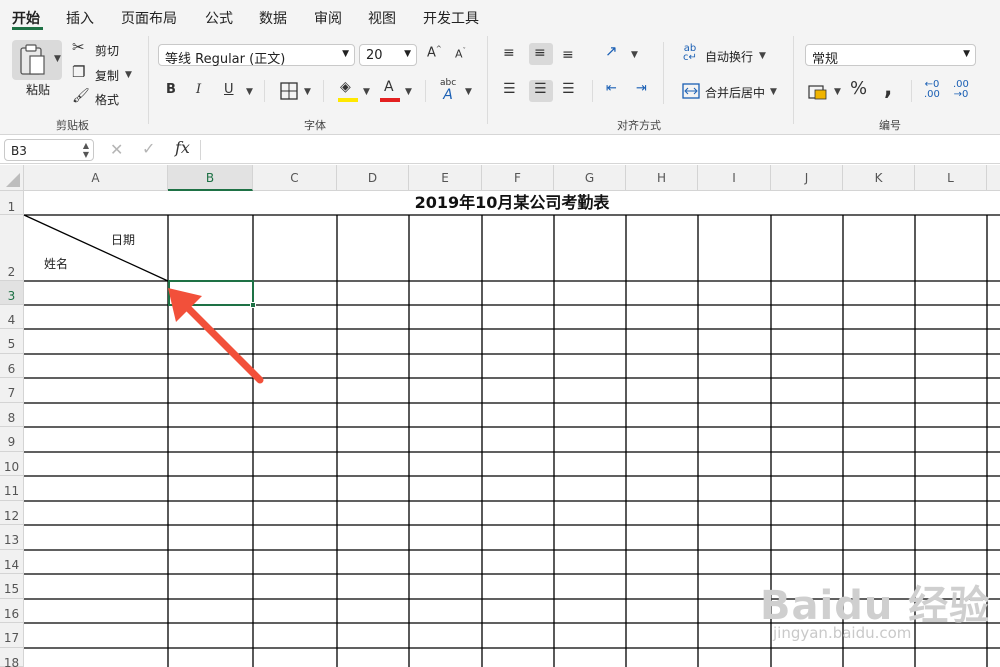 The image size is (1000, 667). I want to click on row-header-10: 10, so click(12, 464).